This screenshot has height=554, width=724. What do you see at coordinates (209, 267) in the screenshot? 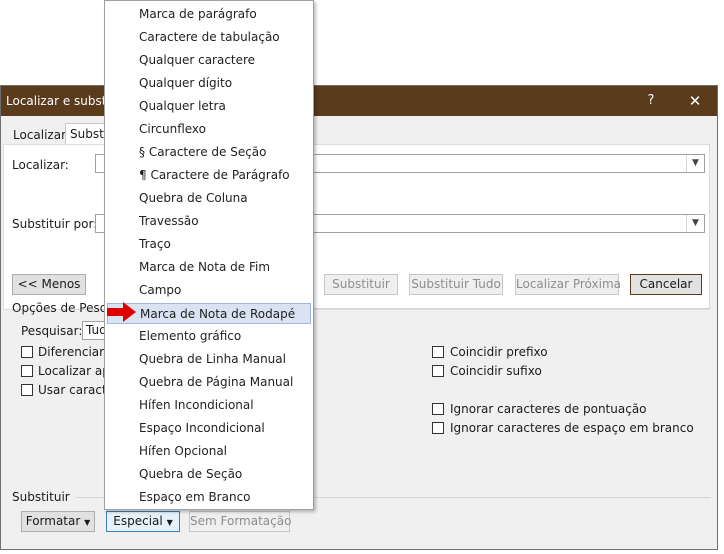
I see `menu-item-marca-nota-fim: Marca de Nota de Fim` at bounding box center [209, 267].